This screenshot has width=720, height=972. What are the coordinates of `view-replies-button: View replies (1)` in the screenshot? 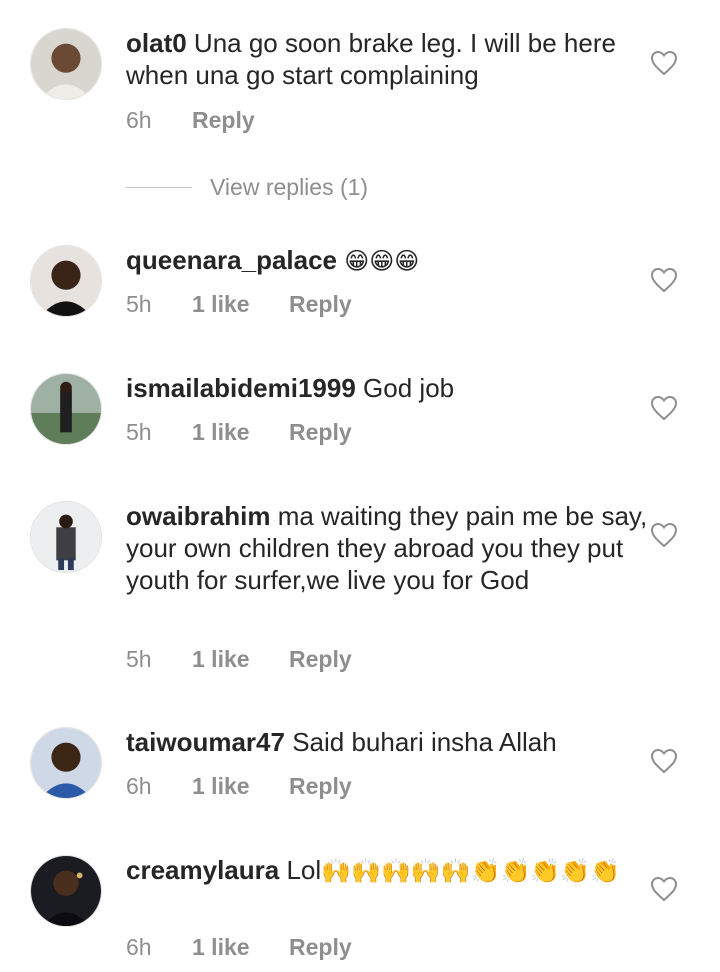 It's located at (247, 187).